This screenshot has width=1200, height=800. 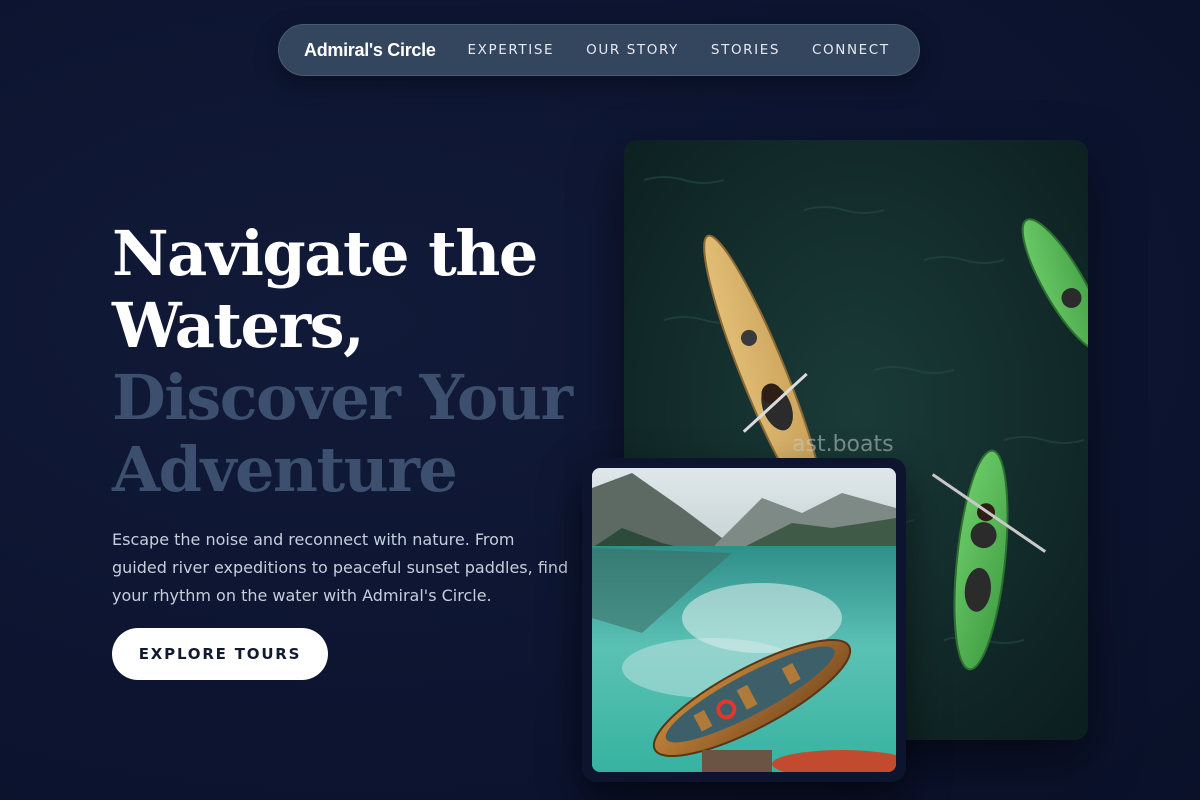 I want to click on nav-links: EXPERTISE OUR STORY STORIES CONNECT, so click(x=679, y=50).